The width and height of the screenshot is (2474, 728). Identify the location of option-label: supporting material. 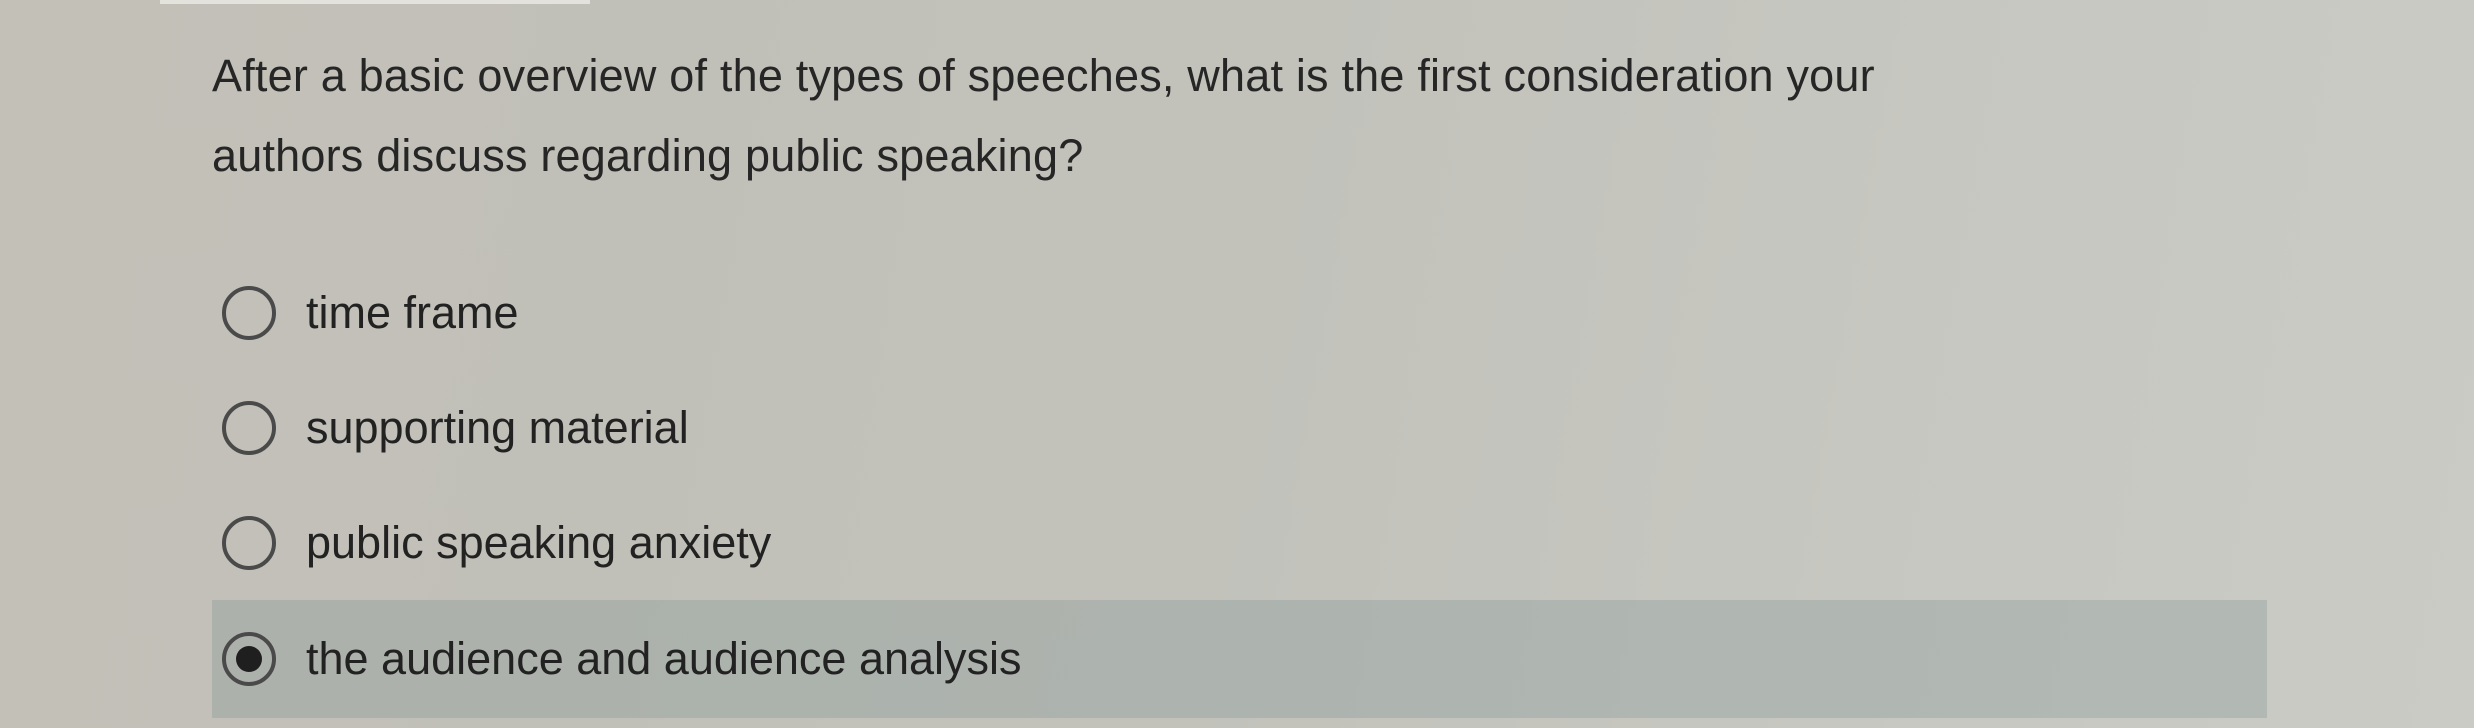
(497, 427).